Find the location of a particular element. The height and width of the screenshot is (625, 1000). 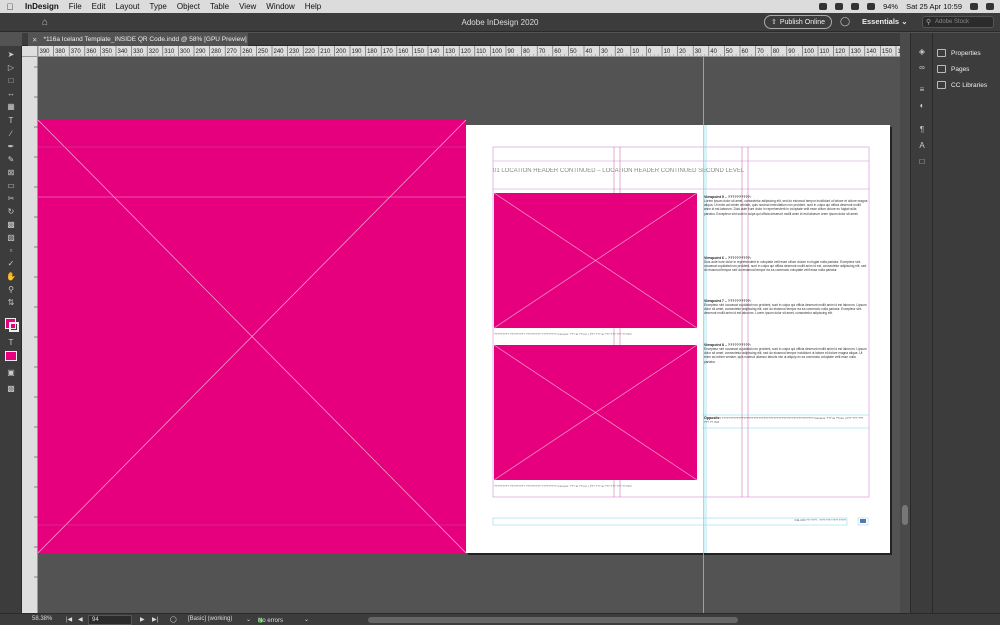

previous-page-icon: ◀ is located at coordinates (80, 619).